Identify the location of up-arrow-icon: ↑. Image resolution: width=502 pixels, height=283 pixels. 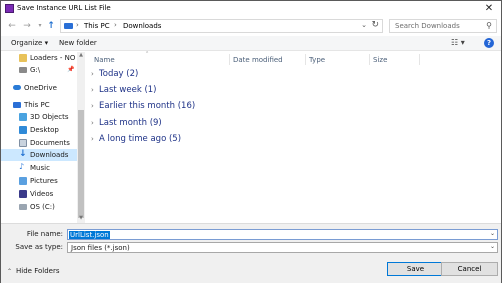
(51, 26).